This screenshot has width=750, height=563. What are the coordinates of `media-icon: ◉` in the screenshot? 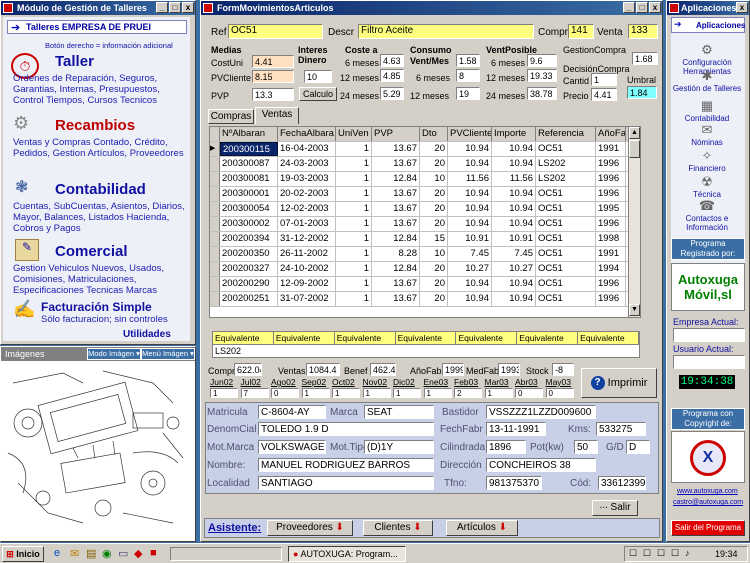 It's located at (107, 553).